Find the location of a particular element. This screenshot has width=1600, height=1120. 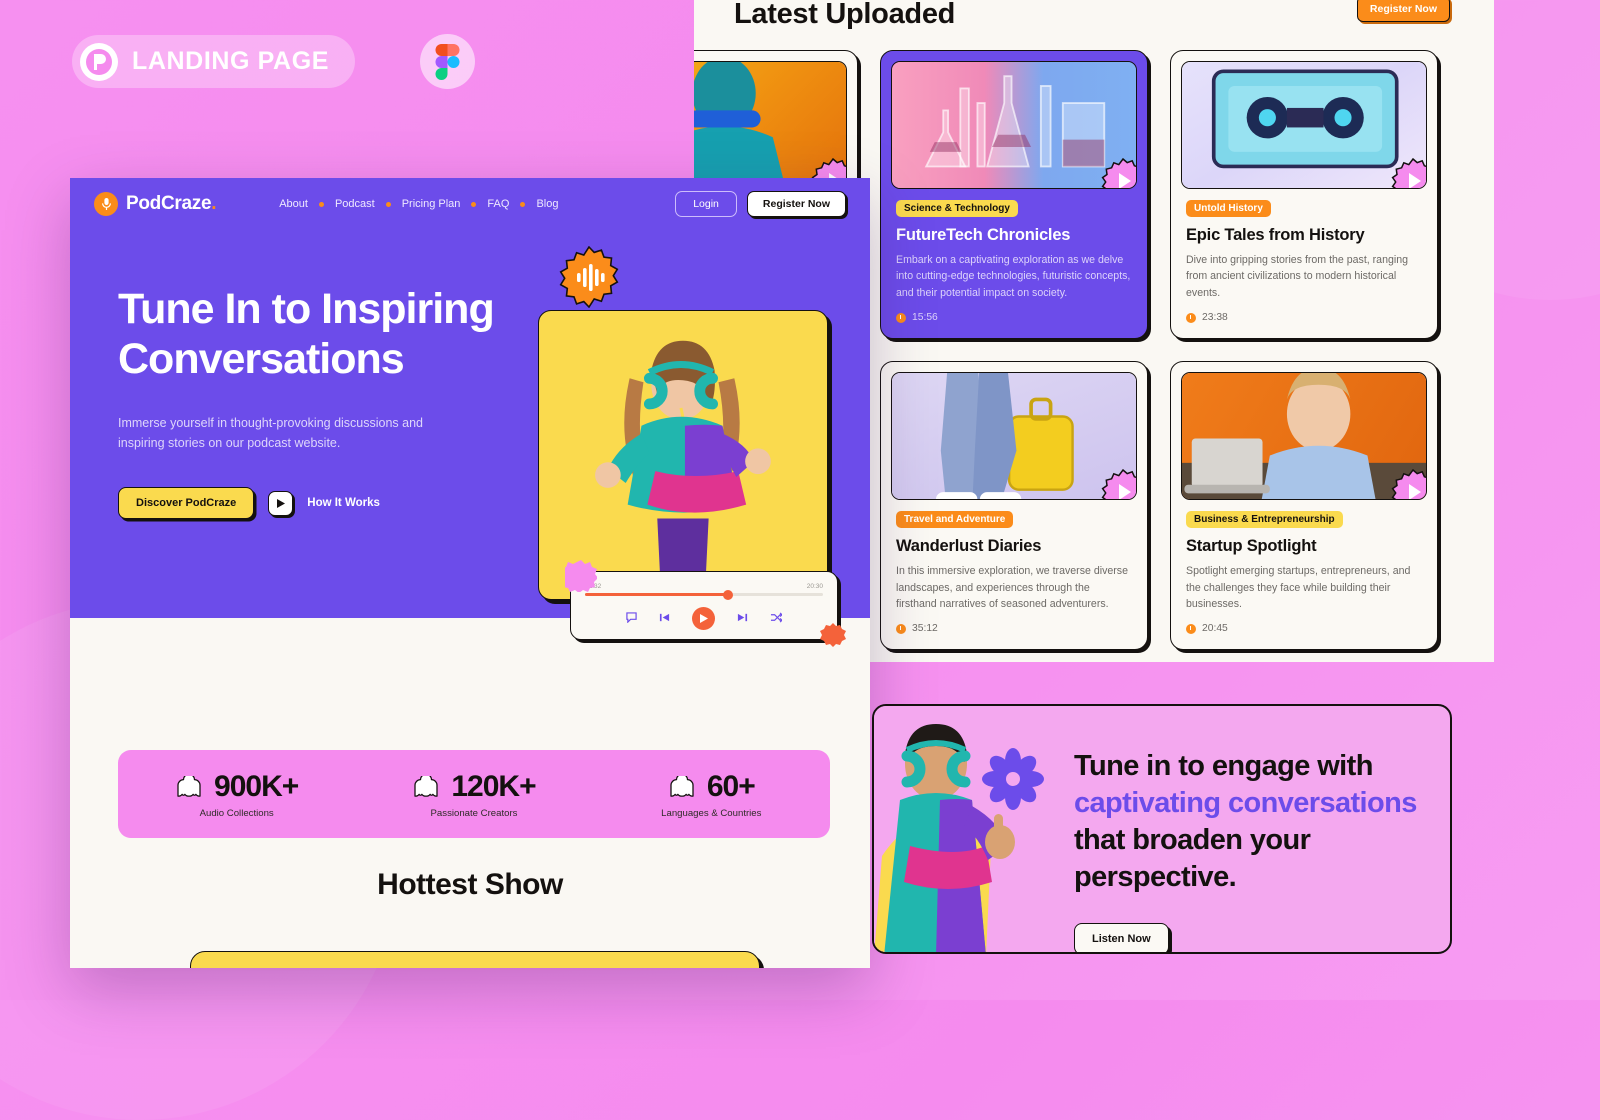

card-duration-value: 20:45 is located at coordinates (1215, 629).